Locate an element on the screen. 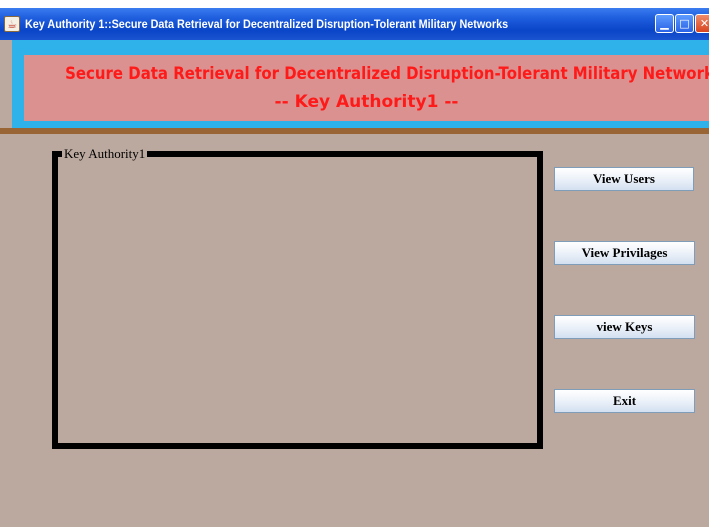 The image size is (709, 527). view-keys-button: view Keys is located at coordinates (624, 327).